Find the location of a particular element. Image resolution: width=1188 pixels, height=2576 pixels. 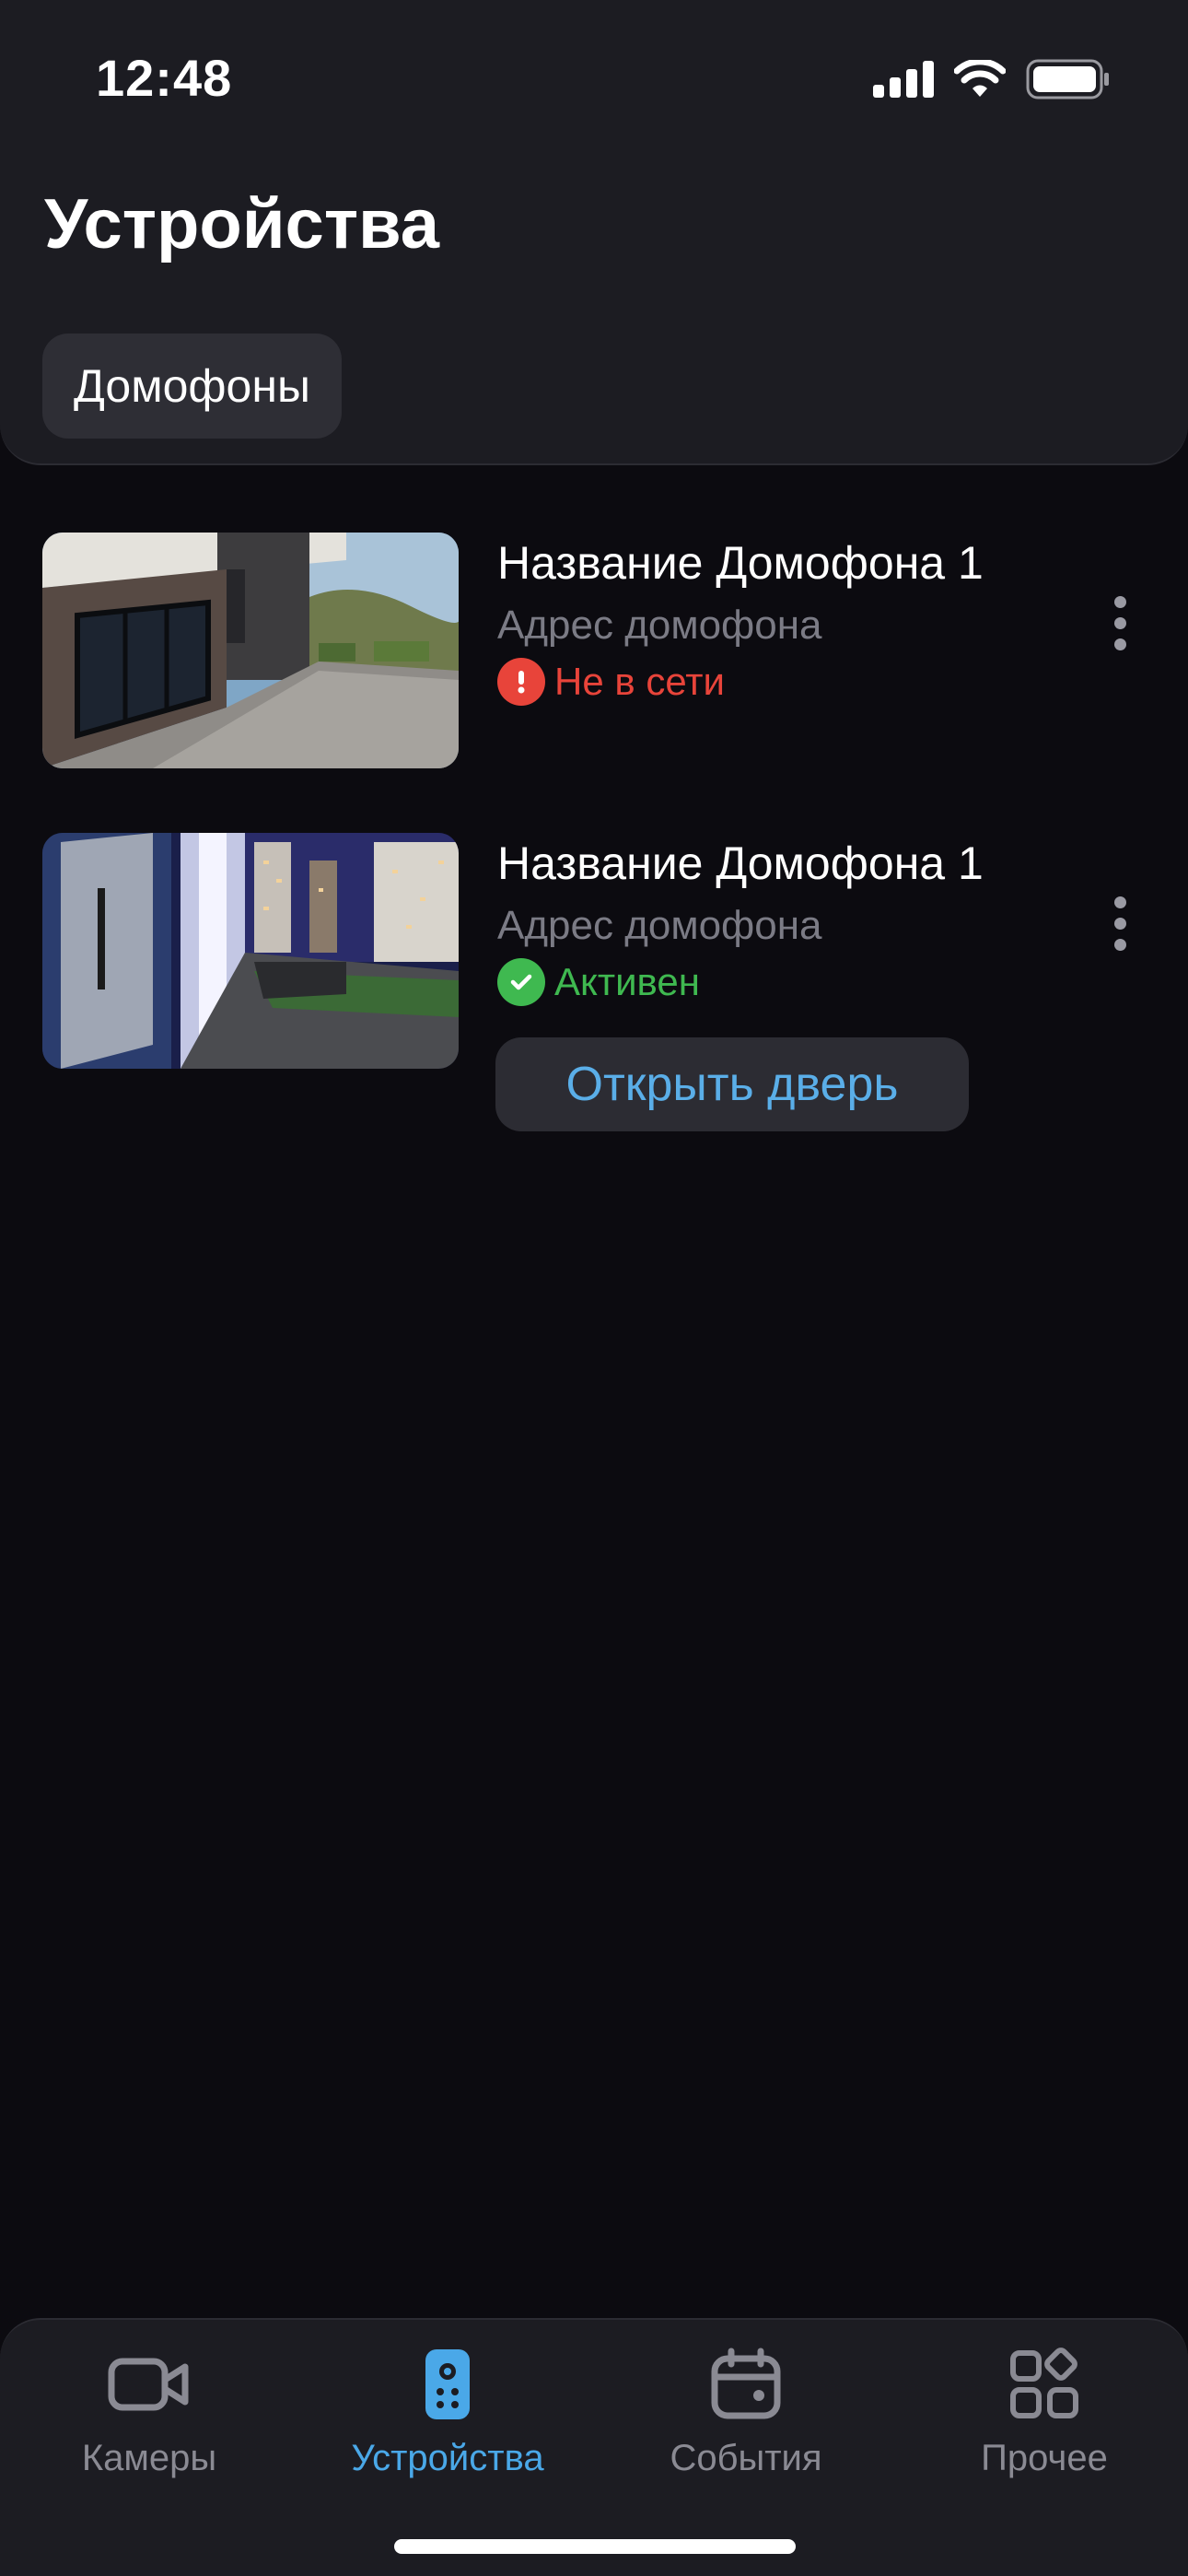

tab-bar: Камеры Устройства События Прочее is located at coordinates (594, 2447).